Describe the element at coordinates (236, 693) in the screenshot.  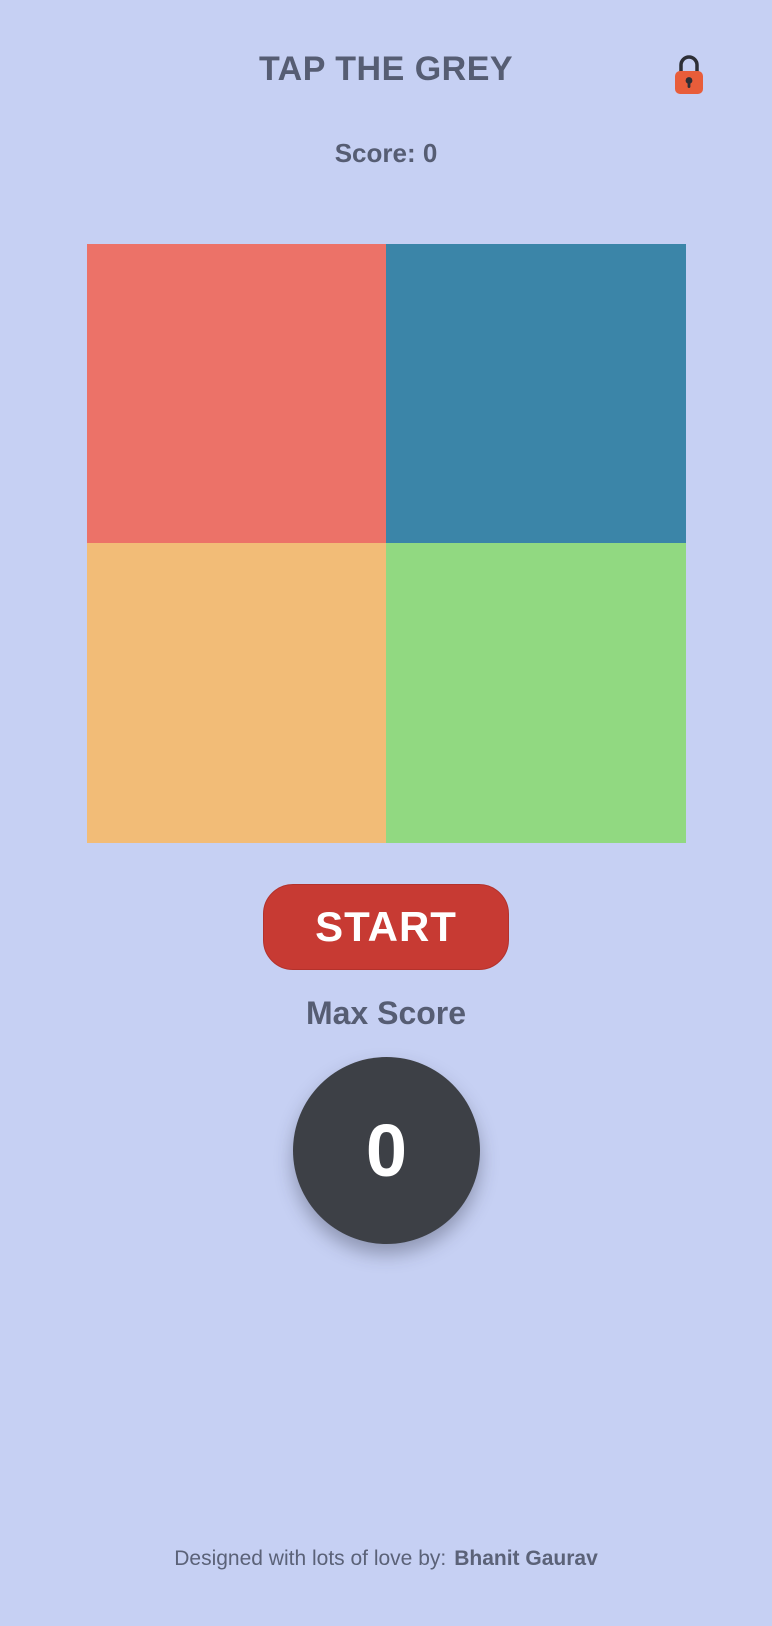
I see `tile-orange` at that location.